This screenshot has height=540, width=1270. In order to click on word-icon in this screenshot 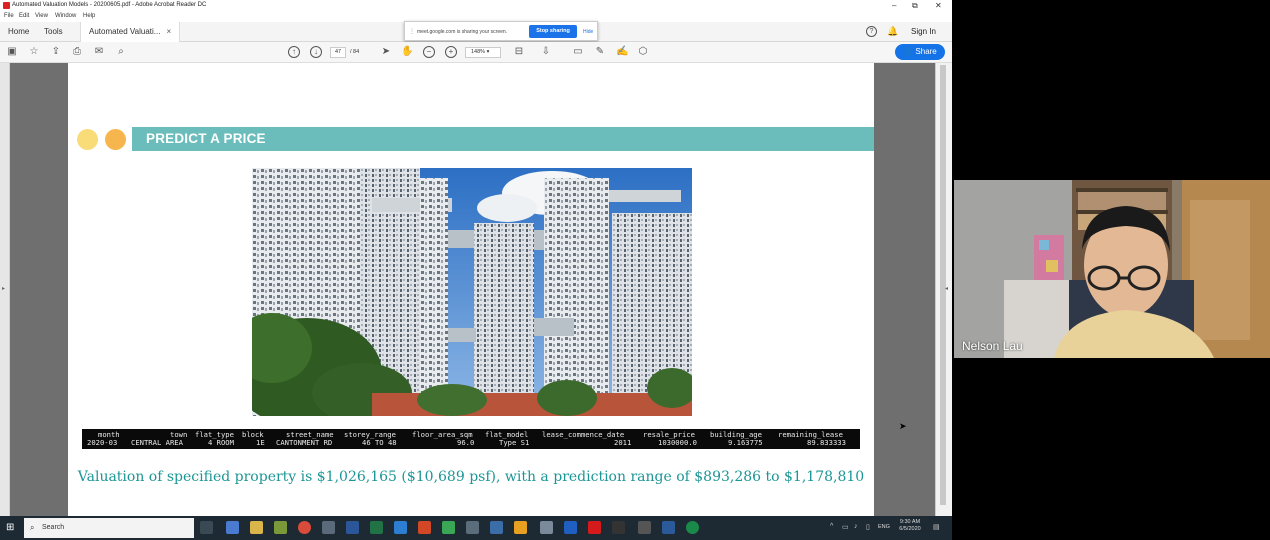, I will do `click(352, 527)`.